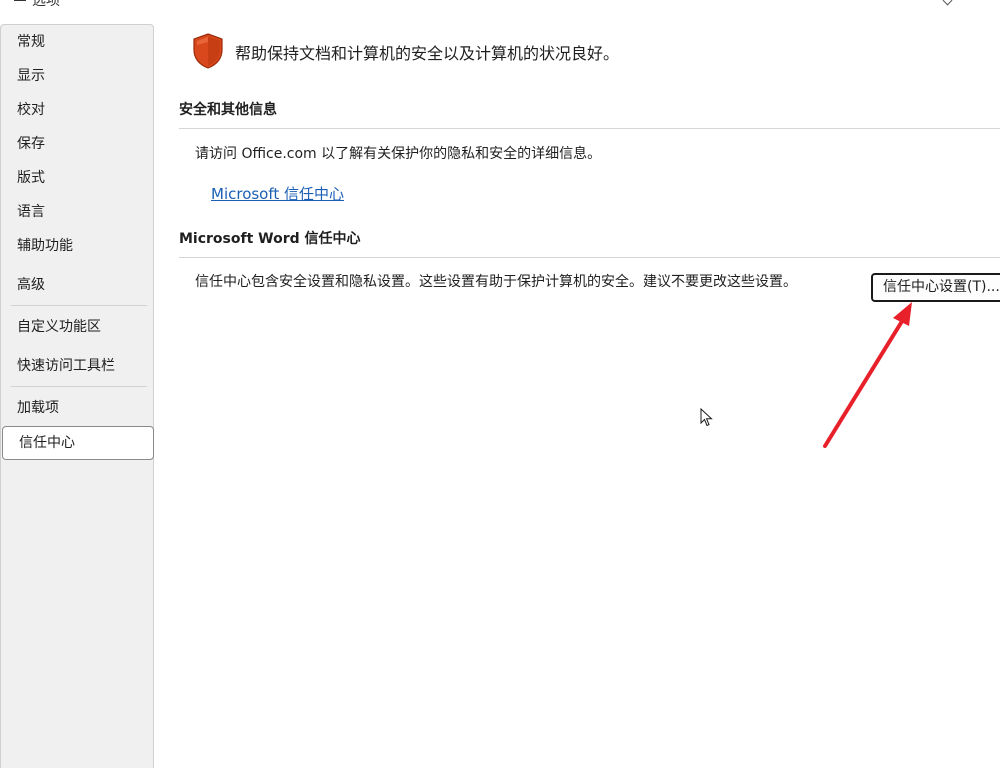 This screenshot has width=1000, height=768. Describe the element at coordinates (277, 193) in the screenshot. I see `microsoft-trust-center-link: Microsoft 信任中心` at that location.